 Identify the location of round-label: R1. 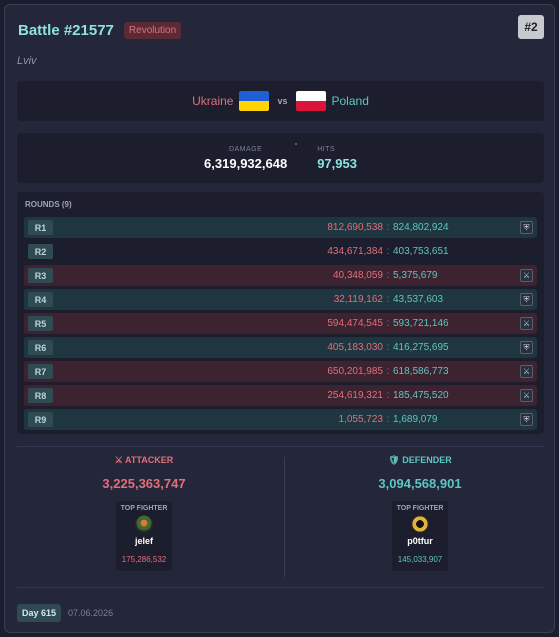
(40, 227).